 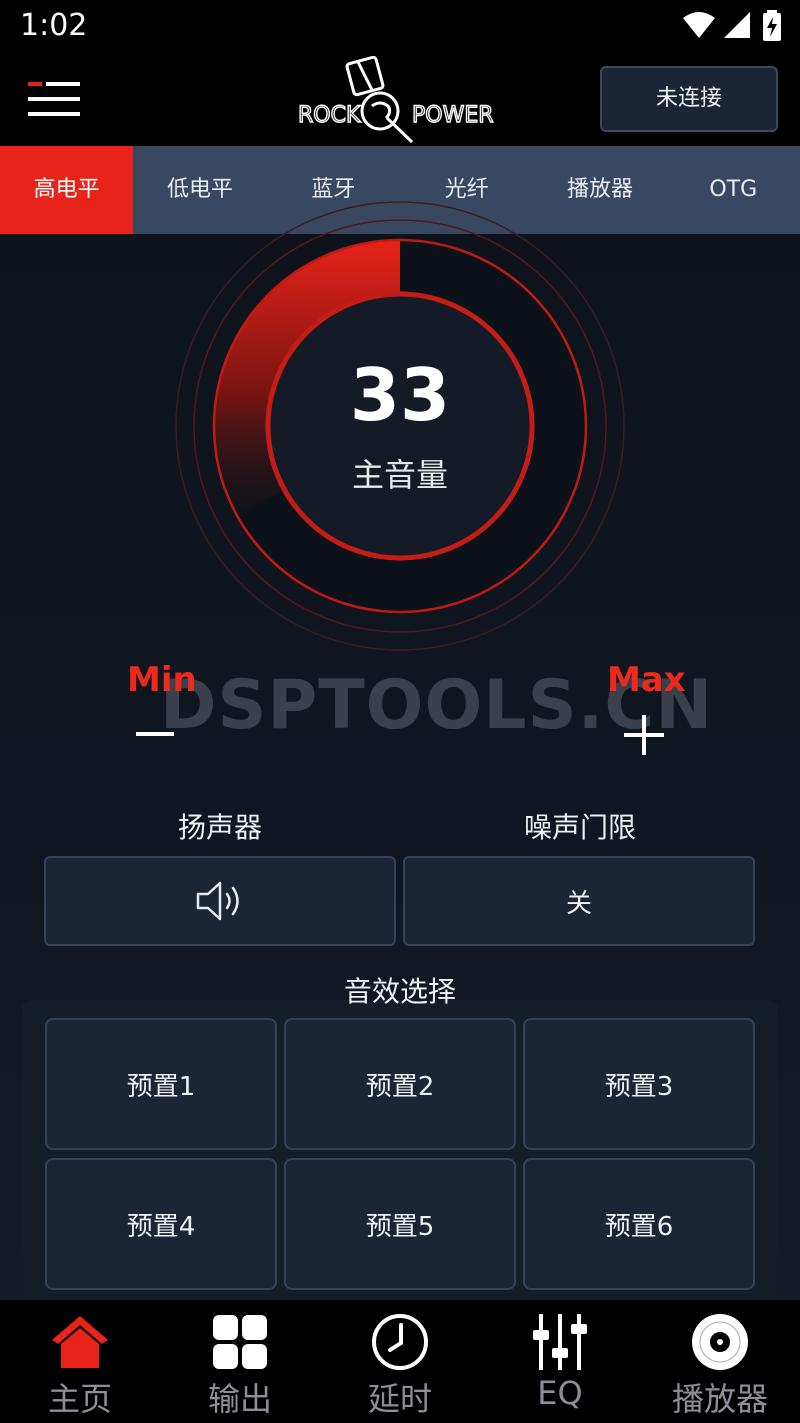 I want to click on presets-title: 音效选择, so click(x=399, y=991).